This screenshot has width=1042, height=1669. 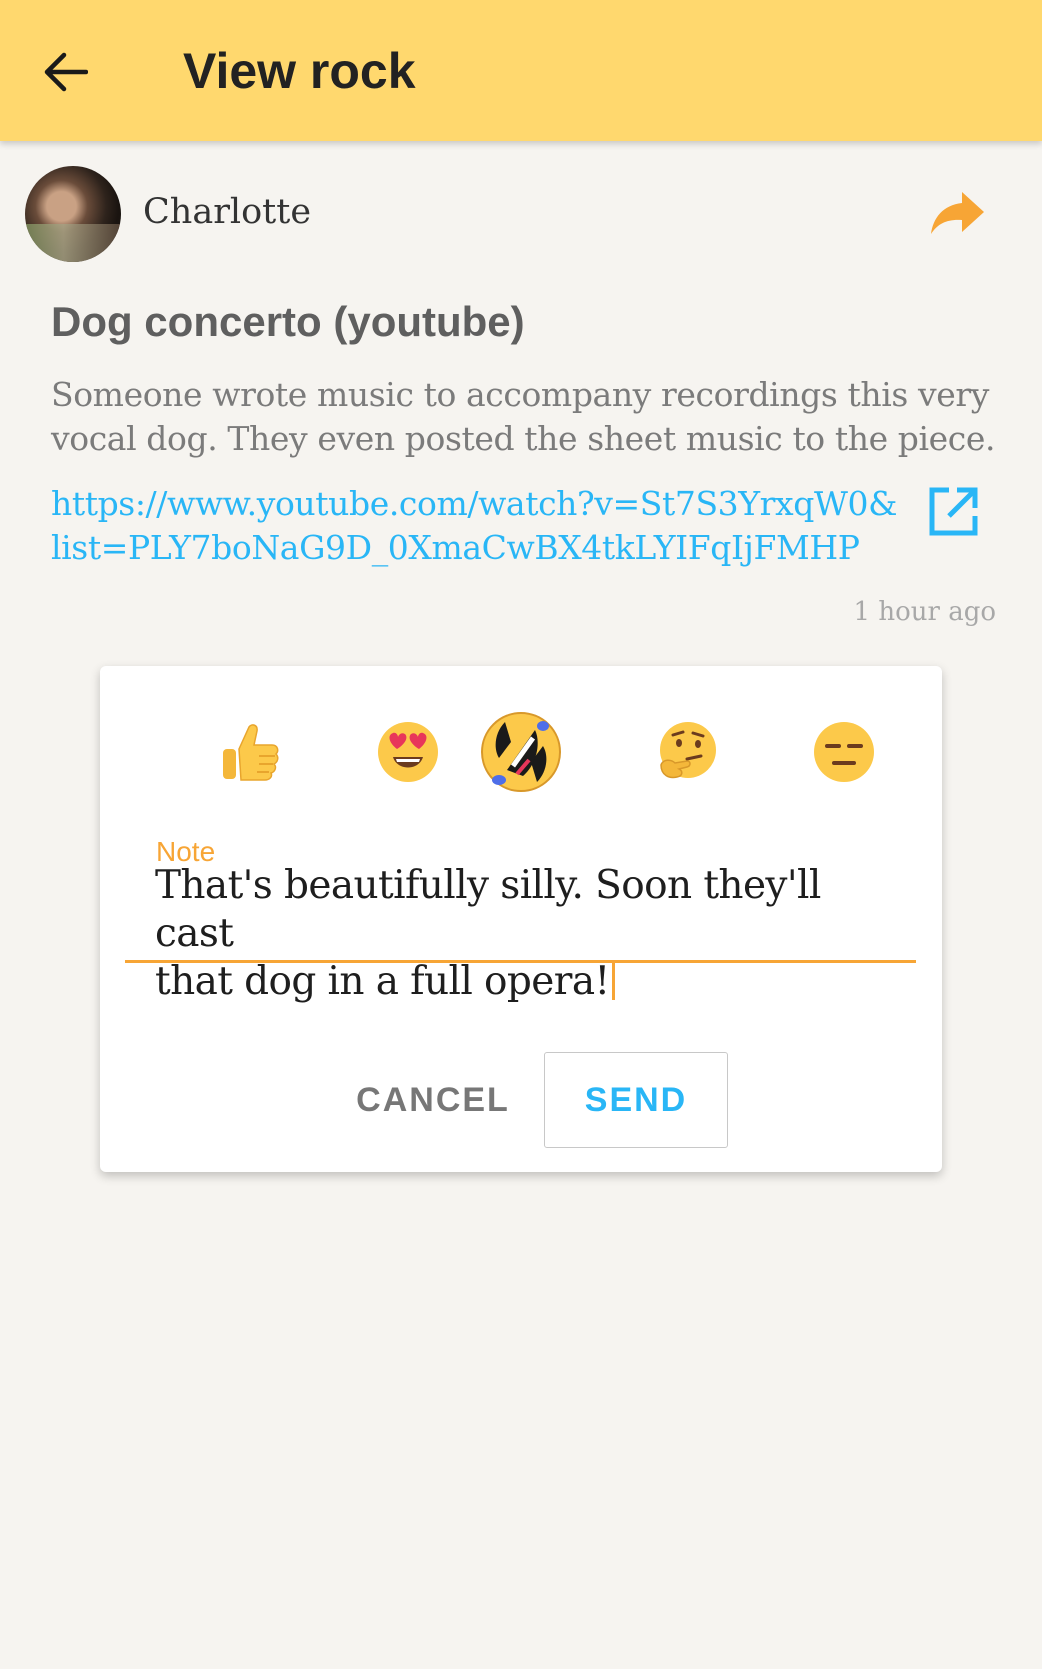 What do you see at coordinates (299, 71) in the screenshot?
I see `page-title: View rock` at bounding box center [299, 71].